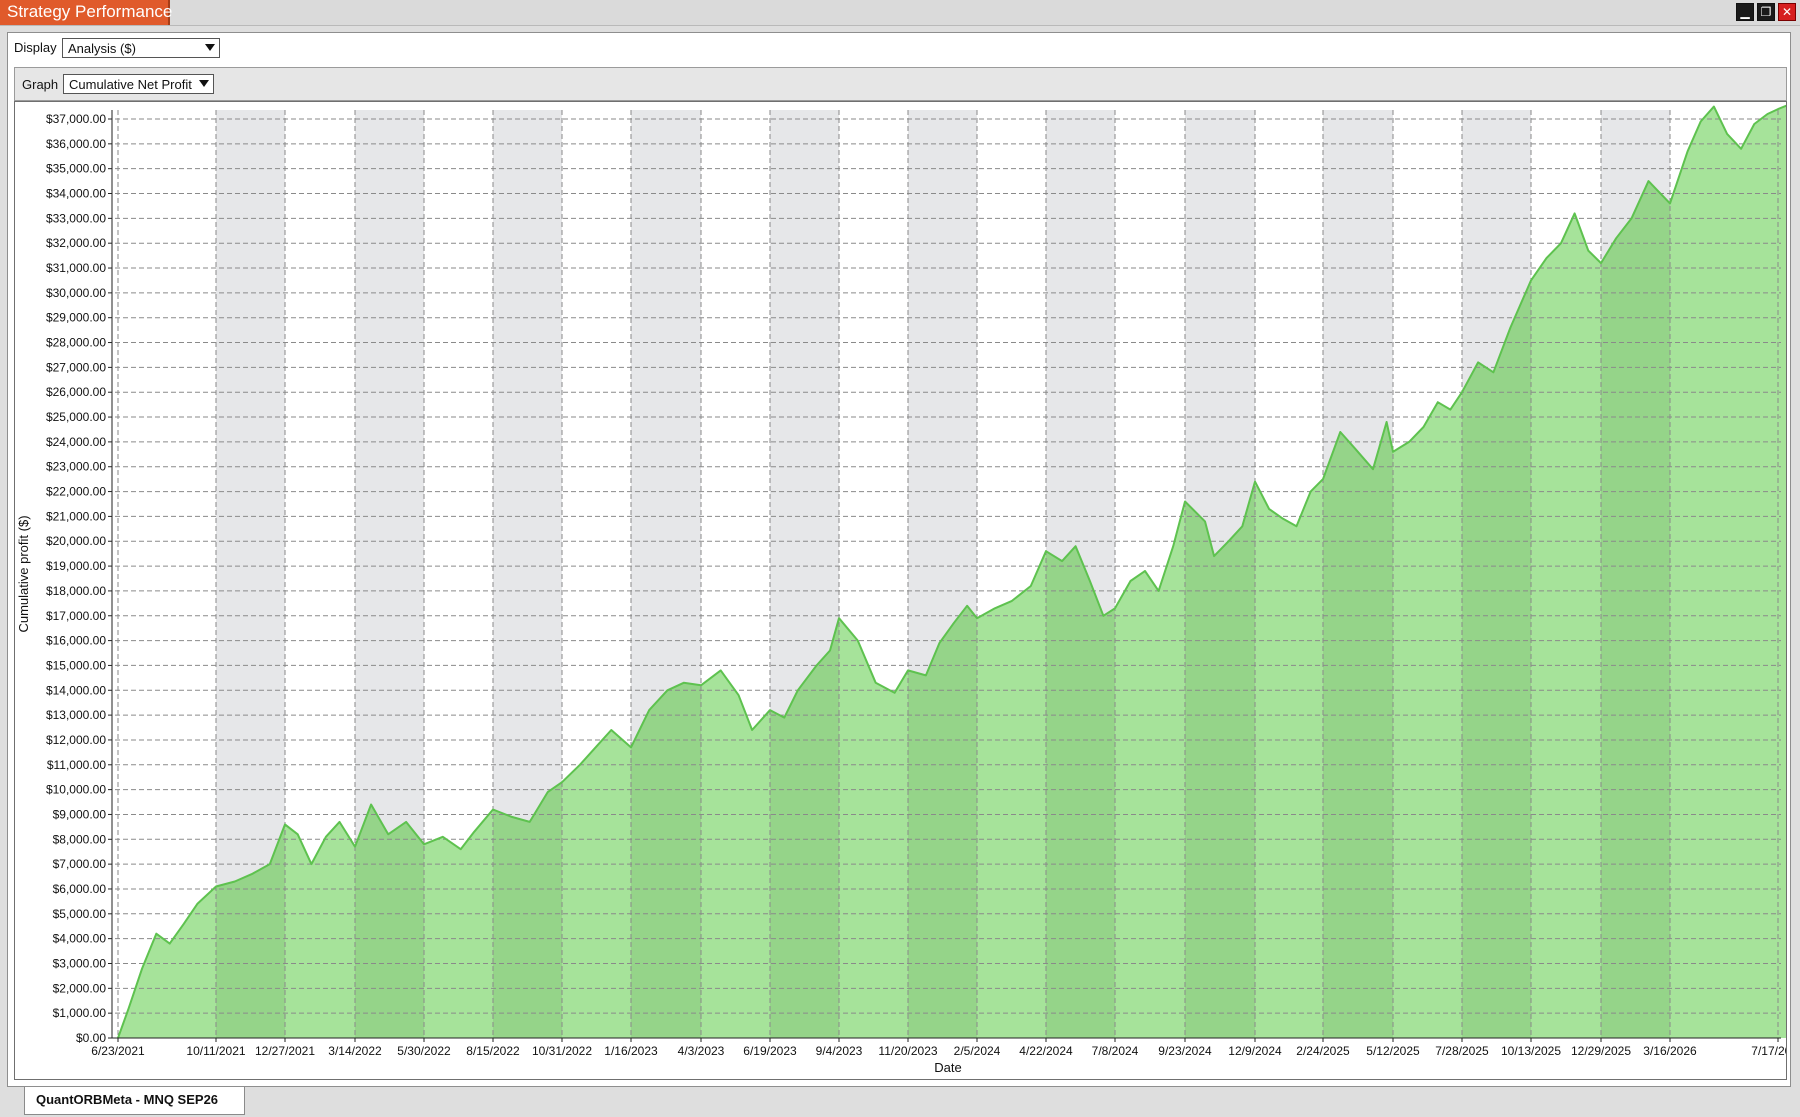 The image size is (1800, 1117). What do you see at coordinates (118, 1051) in the screenshot?
I see `x-tick-label: 6/23/2021` at bounding box center [118, 1051].